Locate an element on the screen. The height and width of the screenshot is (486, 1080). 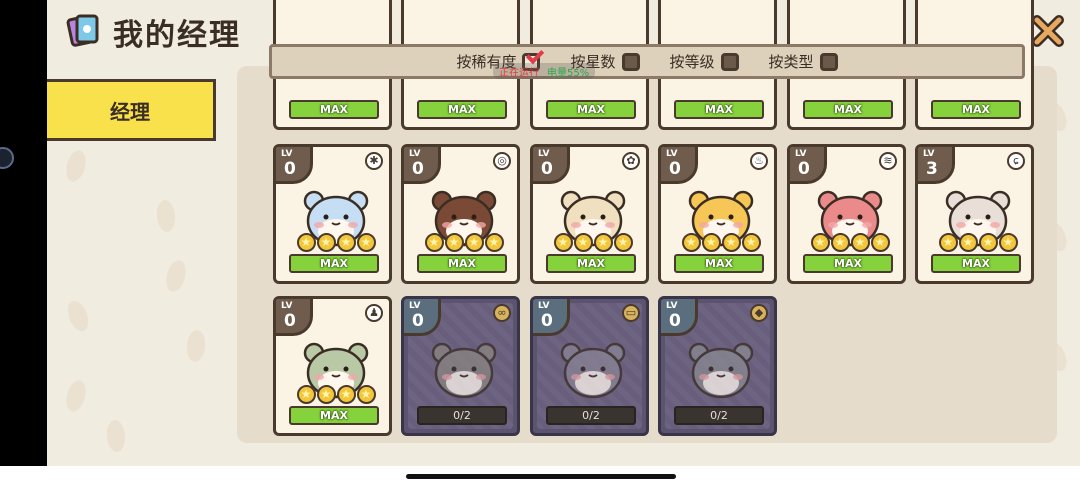
manager-card: LV 3 ɕ ★ ★ ★ ★ MAX is located at coordinates (974, 214).